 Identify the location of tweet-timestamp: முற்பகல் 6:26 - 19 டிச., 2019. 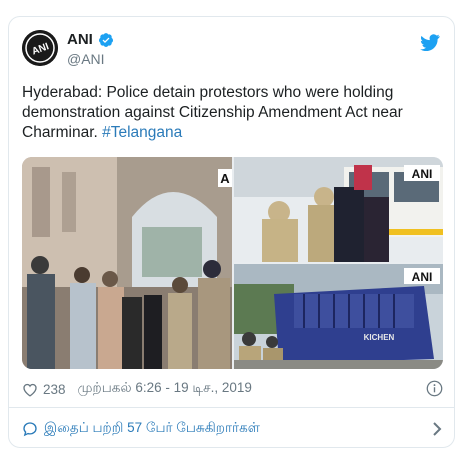
(165, 389).